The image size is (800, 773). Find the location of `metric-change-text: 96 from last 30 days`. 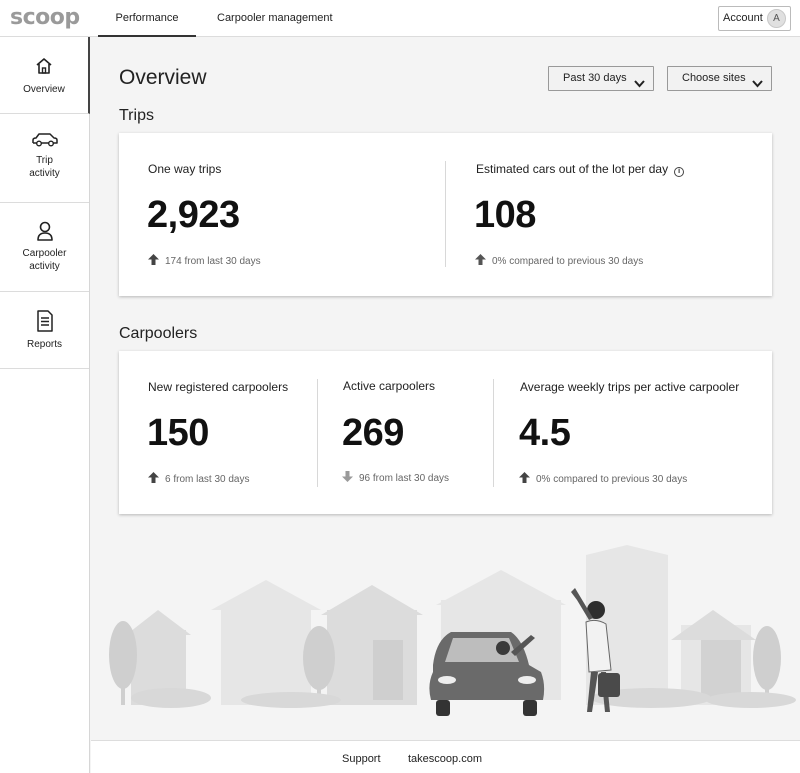

metric-change-text: 96 from last 30 days is located at coordinates (404, 478).